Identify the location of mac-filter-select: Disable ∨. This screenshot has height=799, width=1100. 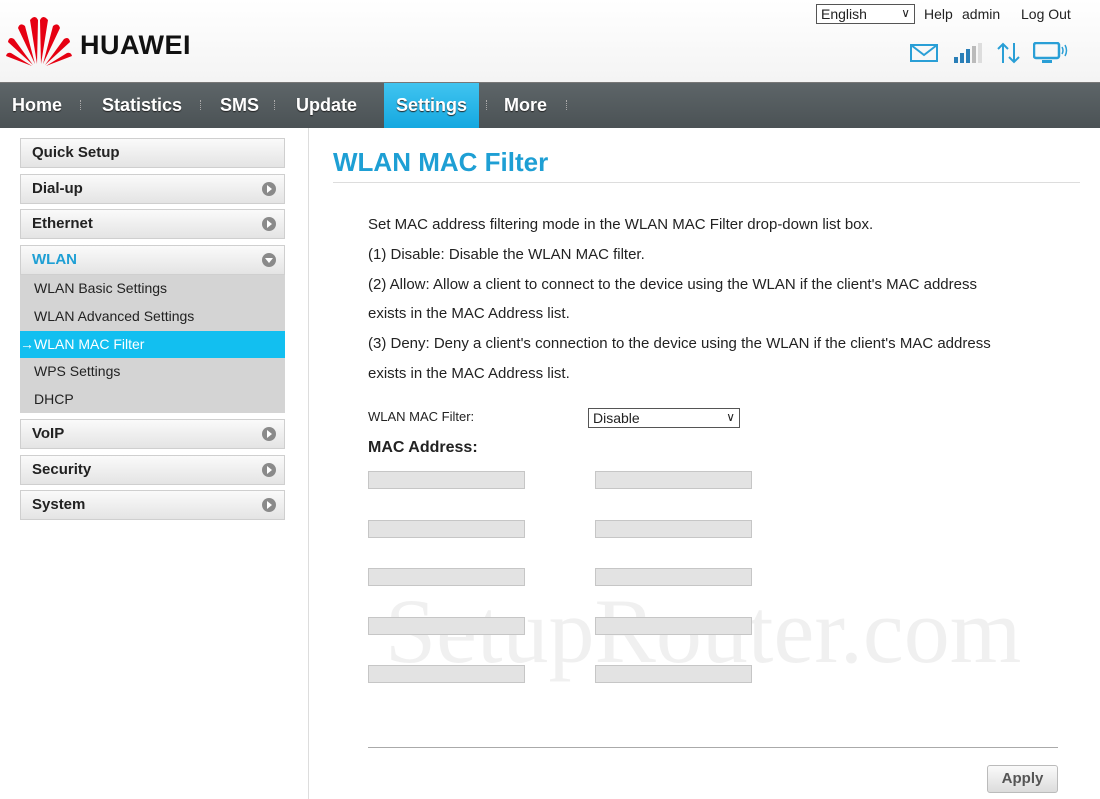
(664, 418).